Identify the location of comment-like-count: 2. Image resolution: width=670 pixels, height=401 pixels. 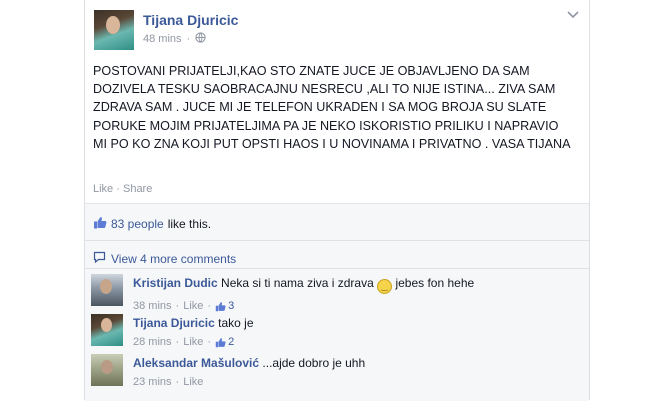
(224, 342).